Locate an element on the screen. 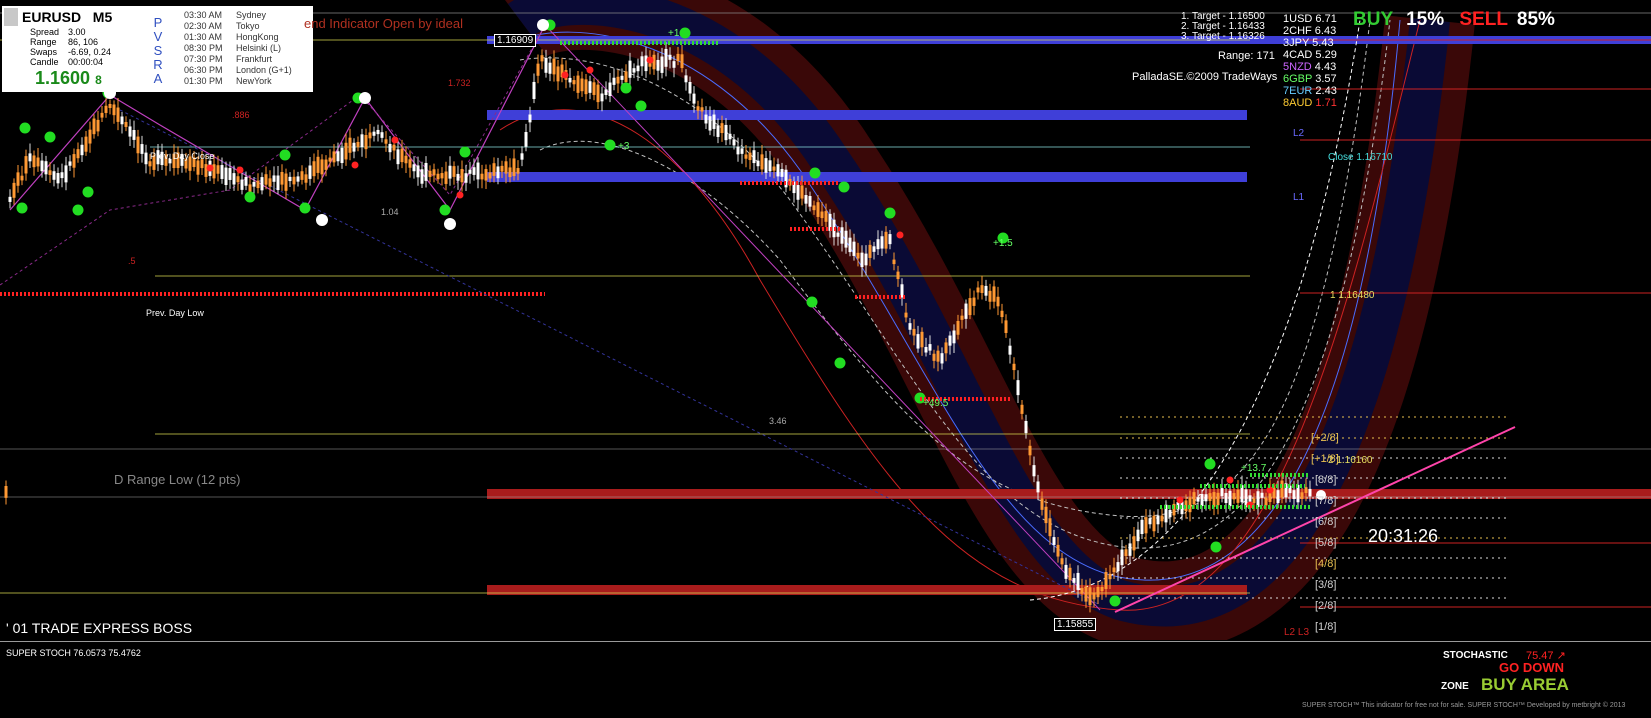 This screenshot has height=718, width=1651. fib-label: .886 is located at coordinates (241, 115).